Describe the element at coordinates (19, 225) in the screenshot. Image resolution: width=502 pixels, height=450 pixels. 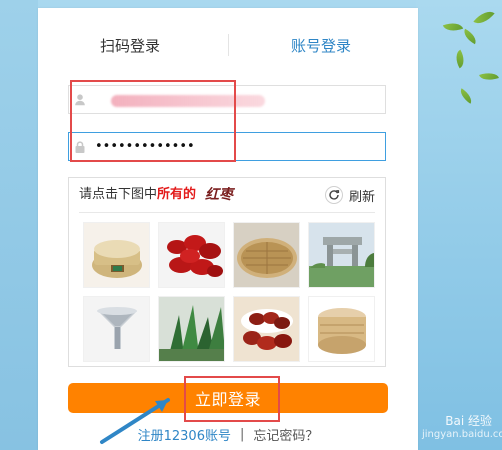
I see `background-left` at that location.